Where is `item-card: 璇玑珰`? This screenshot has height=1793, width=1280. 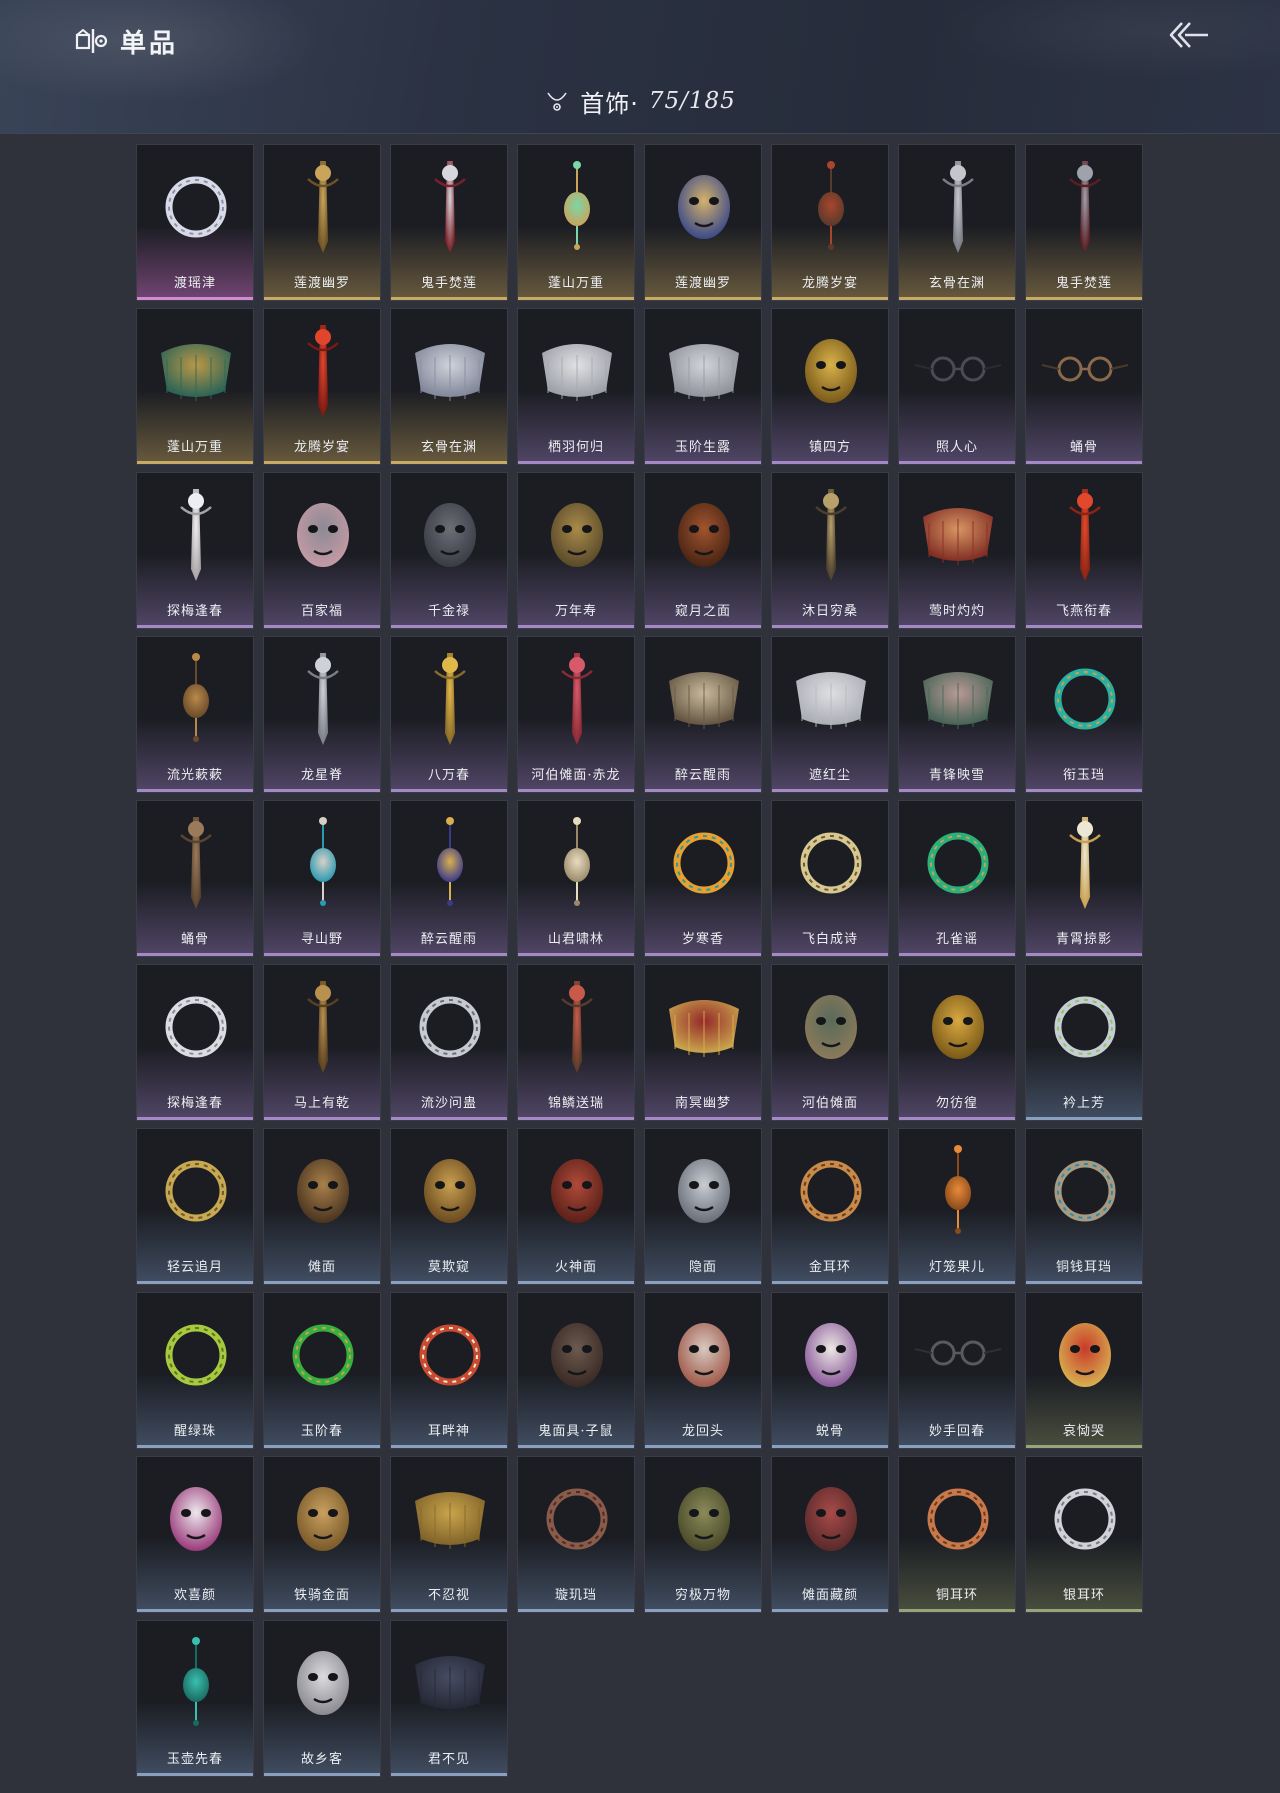 item-card: 璇玑珰 is located at coordinates (576, 1534).